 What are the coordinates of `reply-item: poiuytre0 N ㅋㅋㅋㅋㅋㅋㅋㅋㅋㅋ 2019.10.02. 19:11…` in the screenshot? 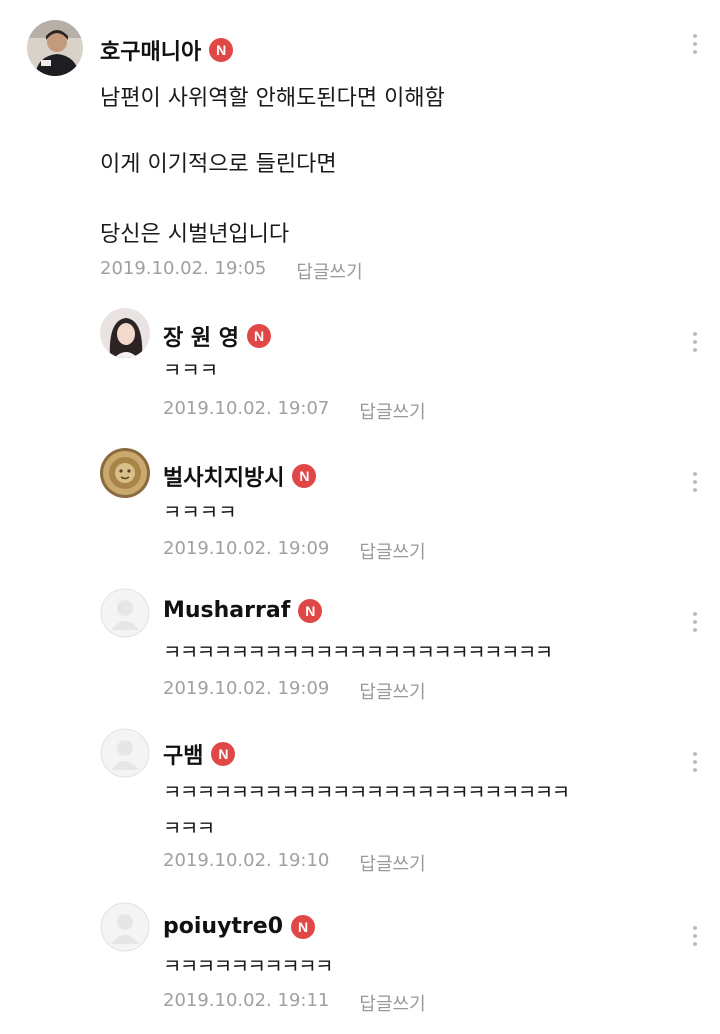 It's located at (360, 962).